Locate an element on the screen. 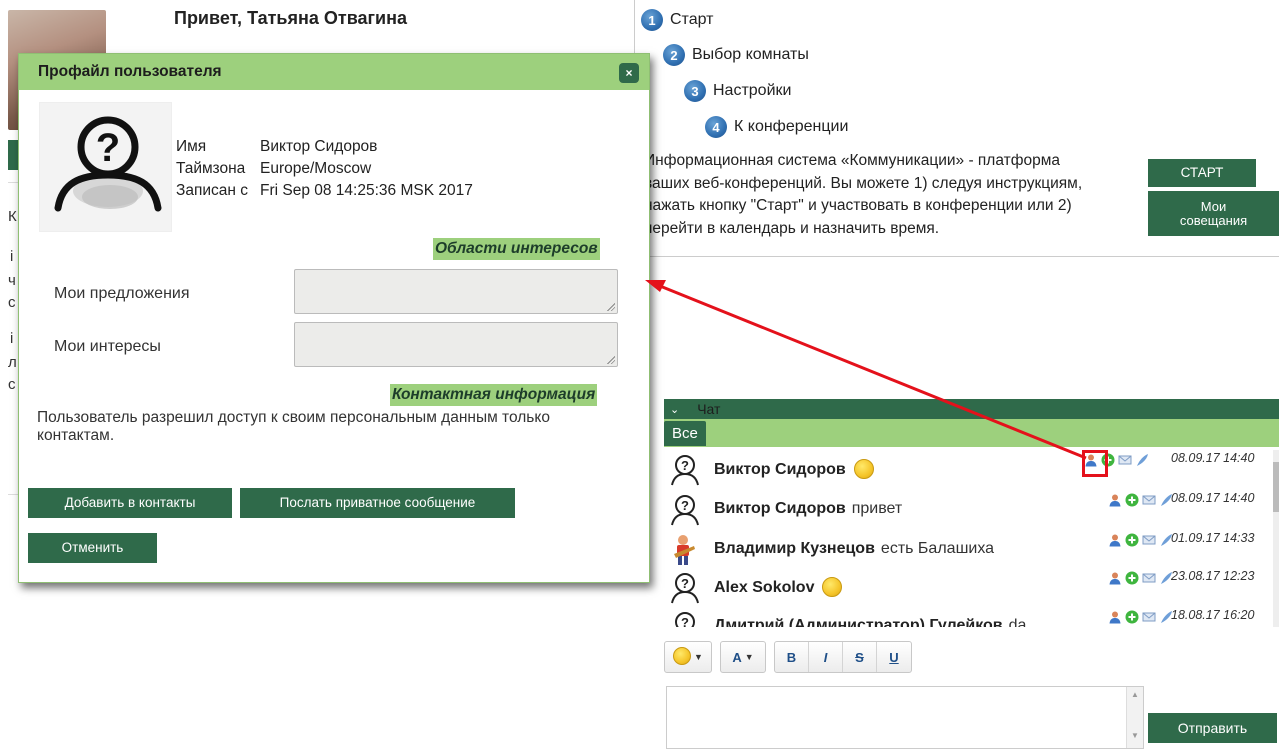 The width and height of the screenshot is (1279, 749). annotation-arrow is located at coordinates (866, 370).